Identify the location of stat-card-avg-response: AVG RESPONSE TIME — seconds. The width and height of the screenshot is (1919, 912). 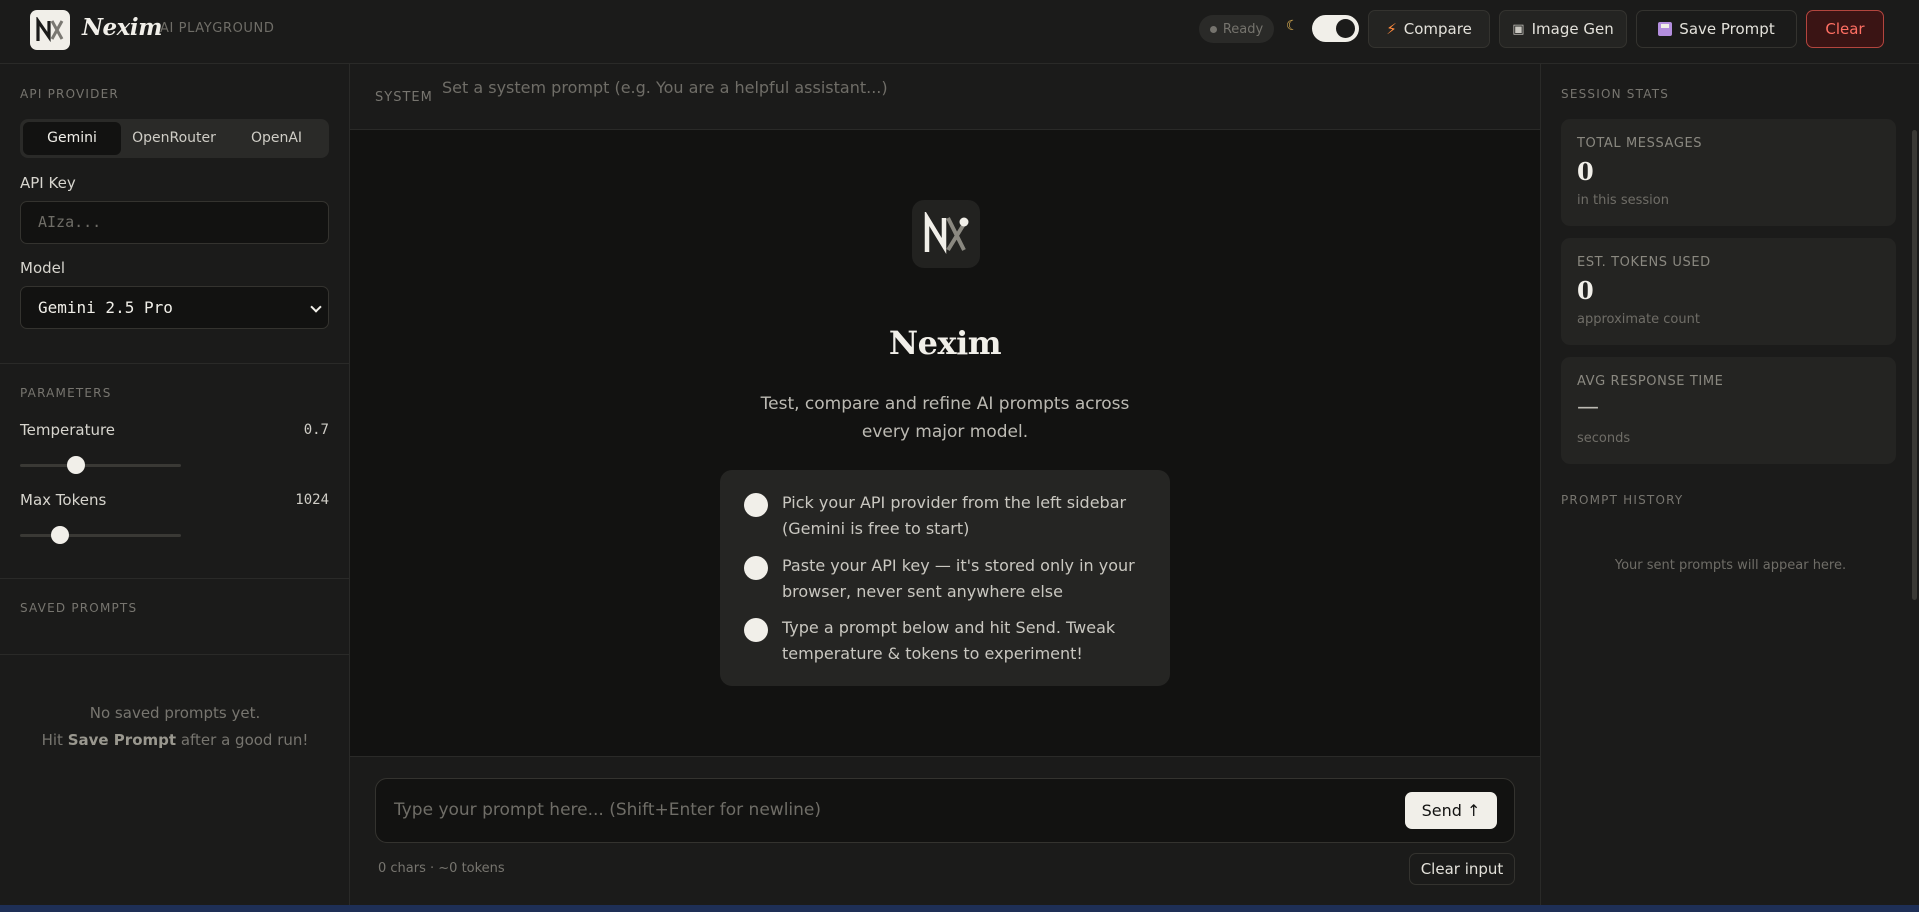
(1728, 410).